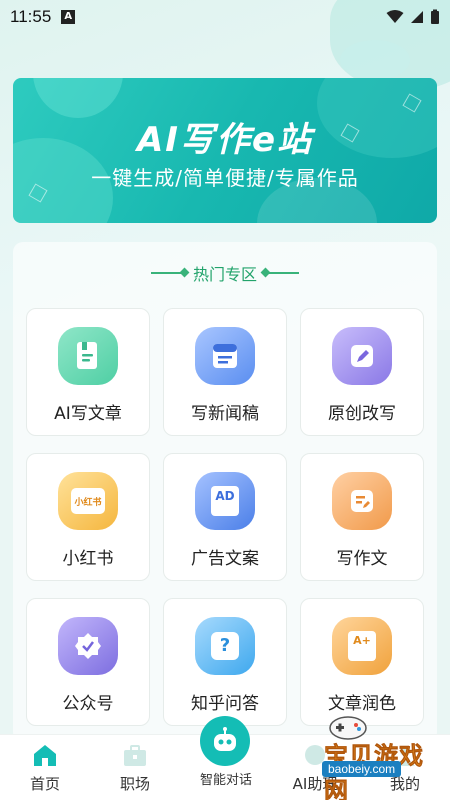 The image size is (450, 800). What do you see at coordinates (88, 704) in the screenshot?
I see `card-label: 公众号` at bounding box center [88, 704].